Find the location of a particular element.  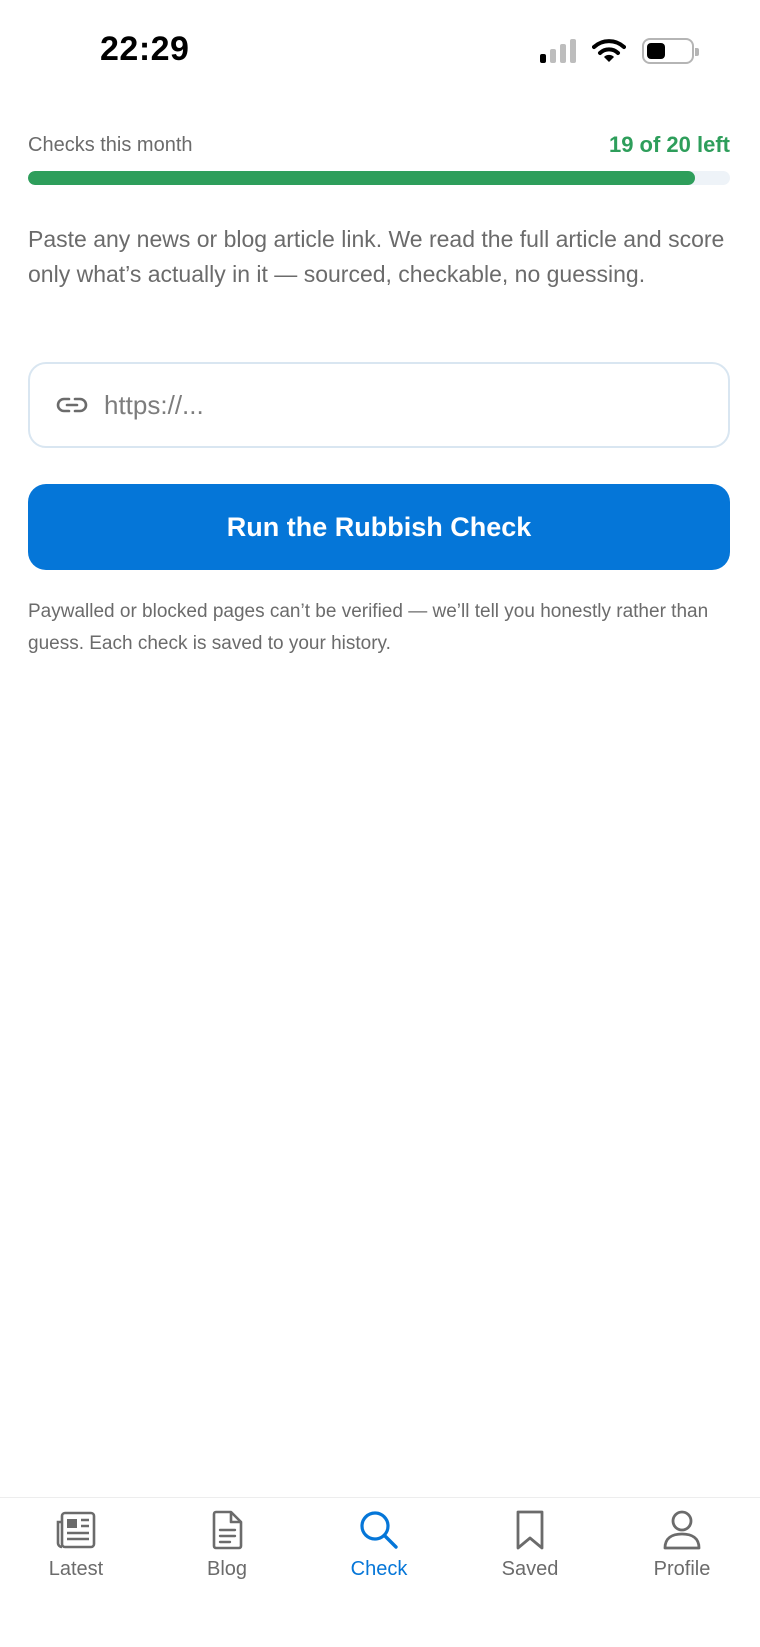

usage-meter: Checks this month 19 of 20 left is located at coordinates (379, 145).